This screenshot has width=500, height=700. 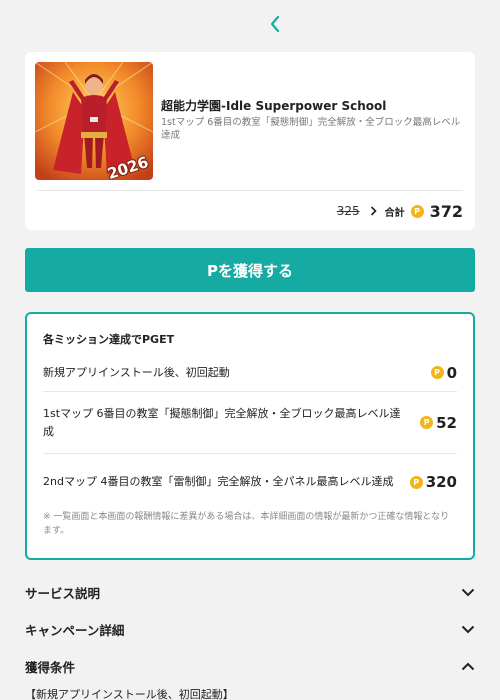 I want to click on mission-text: 1stマップ 6番目の教室「擬態制御」完全解放・全ブロック最高レベル達成, so click(x=222, y=422).